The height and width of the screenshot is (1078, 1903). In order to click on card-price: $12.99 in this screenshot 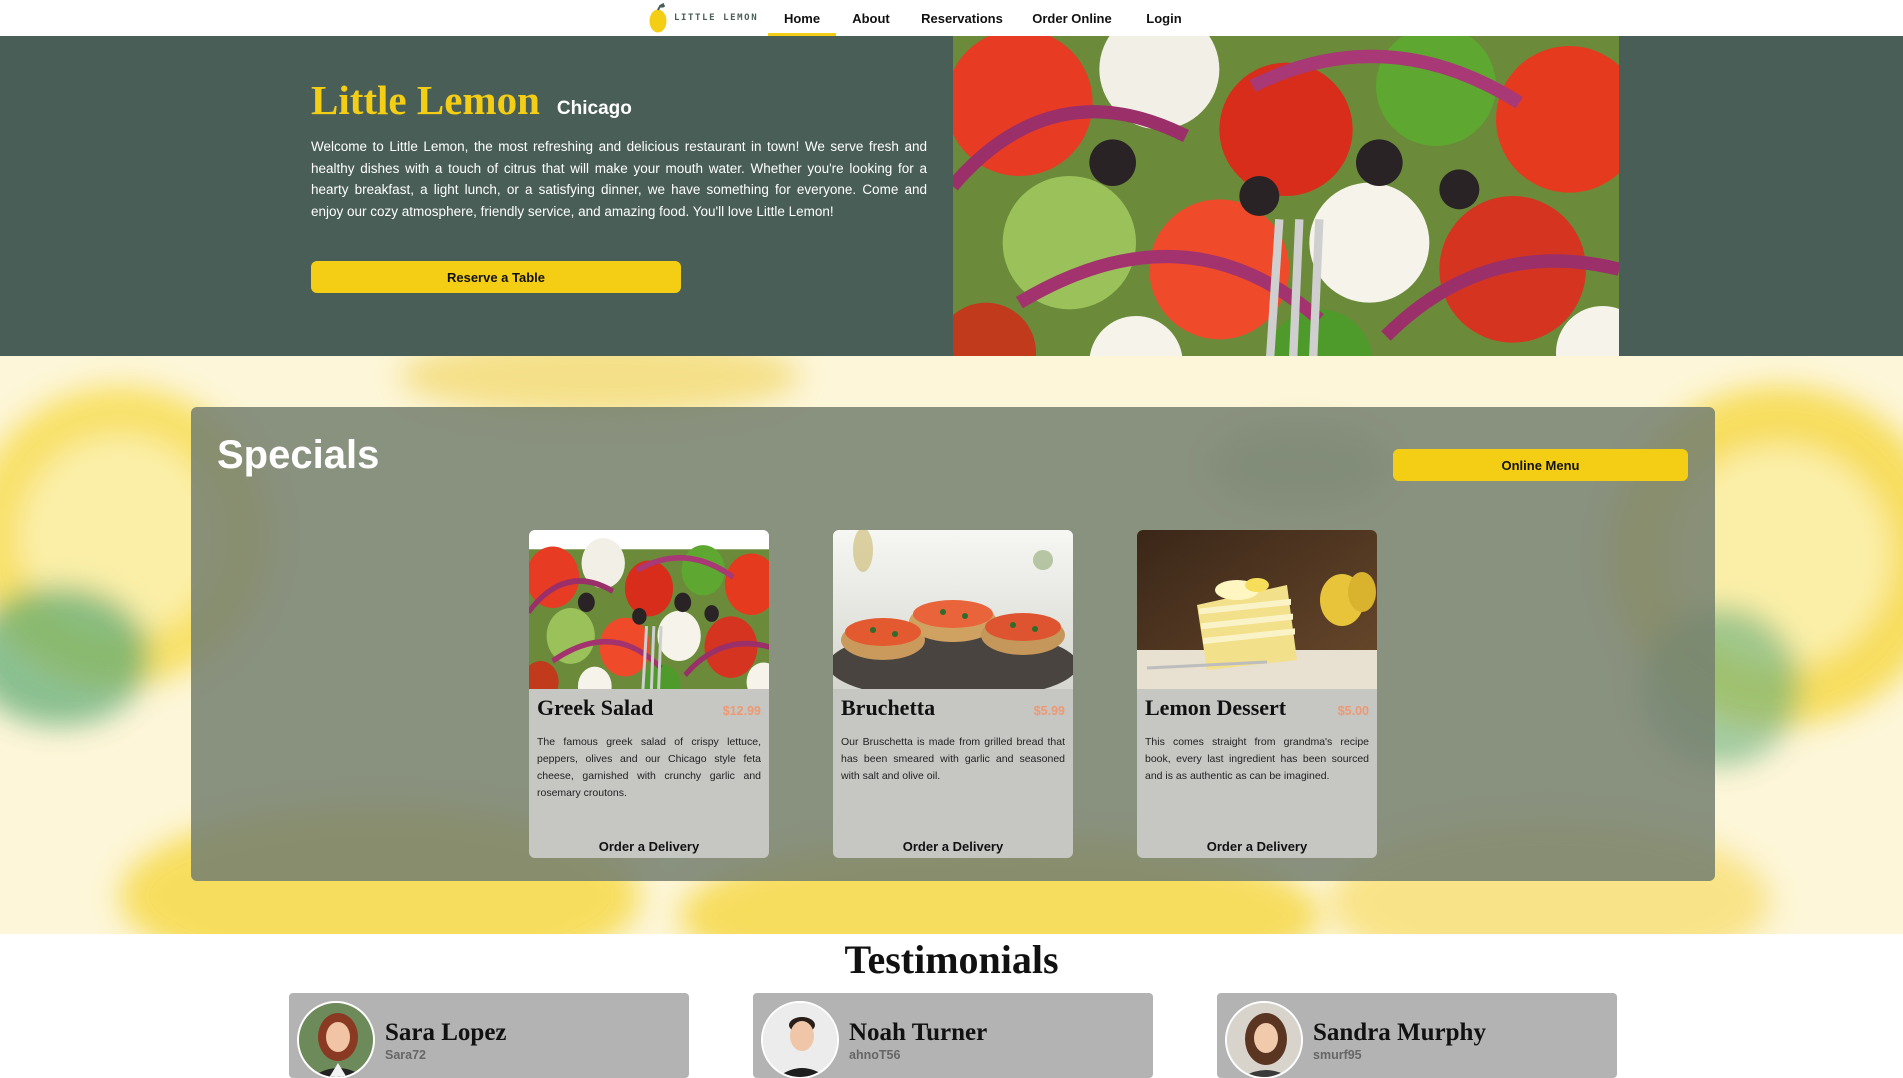, I will do `click(741, 711)`.